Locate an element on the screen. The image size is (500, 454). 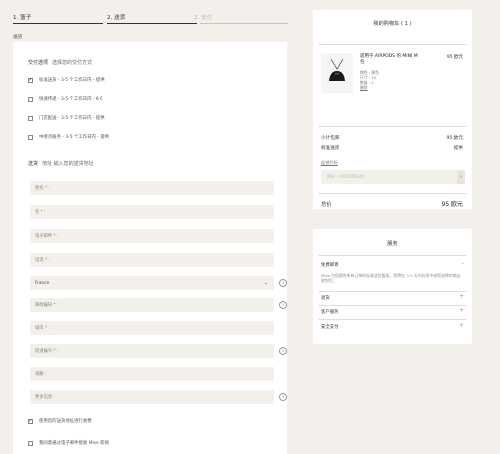
address-heading: 送货 地址 输入您的送货地址 is located at coordinates (61, 163).